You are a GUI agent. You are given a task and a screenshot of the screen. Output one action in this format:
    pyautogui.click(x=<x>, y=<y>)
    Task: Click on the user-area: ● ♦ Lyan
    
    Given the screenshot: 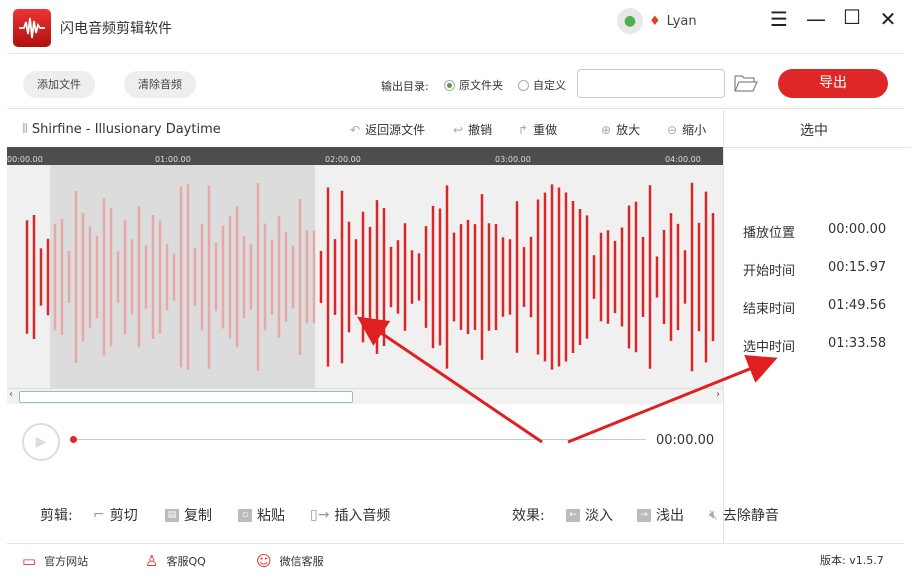 What is the action you would take?
    pyautogui.click(x=657, y=21)
    